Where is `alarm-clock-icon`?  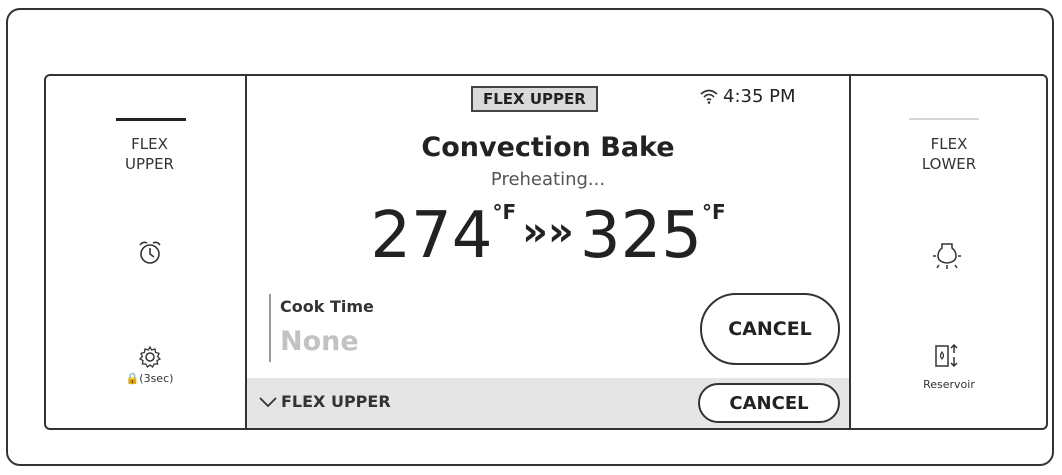 alarm-clock-icon is located at coordinates (150, 255).